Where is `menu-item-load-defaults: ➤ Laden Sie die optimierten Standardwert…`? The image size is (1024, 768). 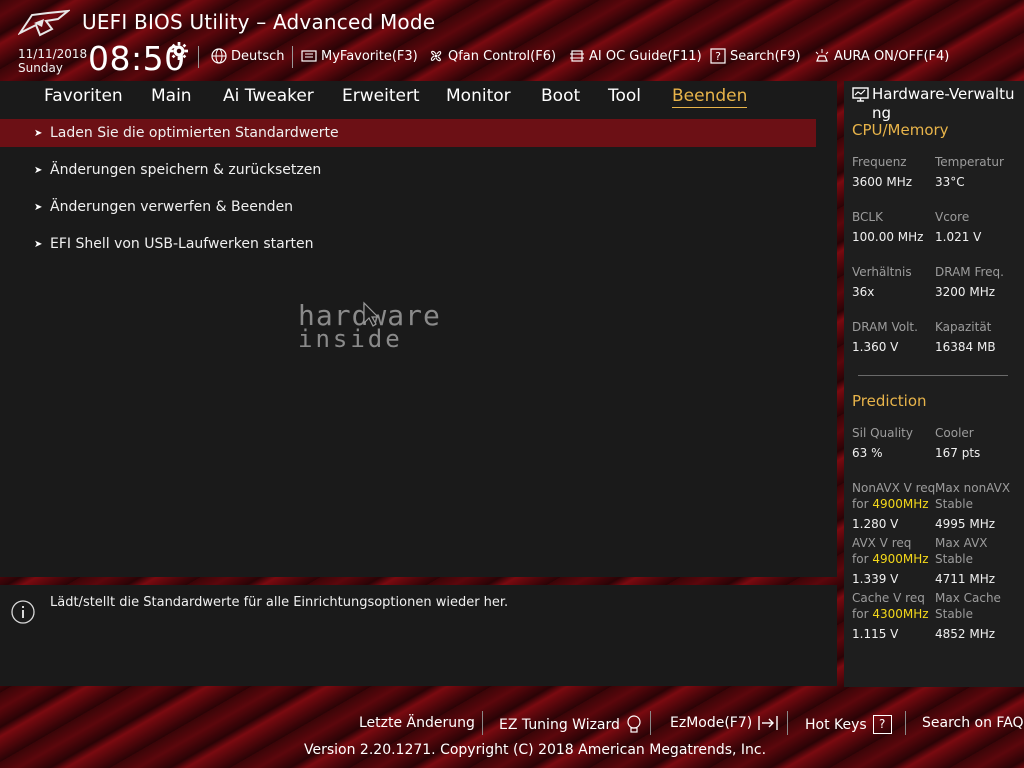 menu-item-load-defaults: ➤ Laden Sie die optimierten Standardwert… is located at coordinates (408, 133).